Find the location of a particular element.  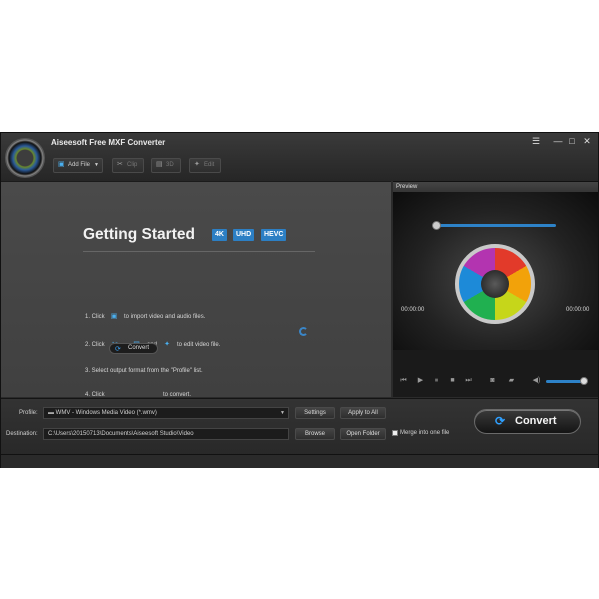

close-icon: ✕ is located at coordinates (587, 141).